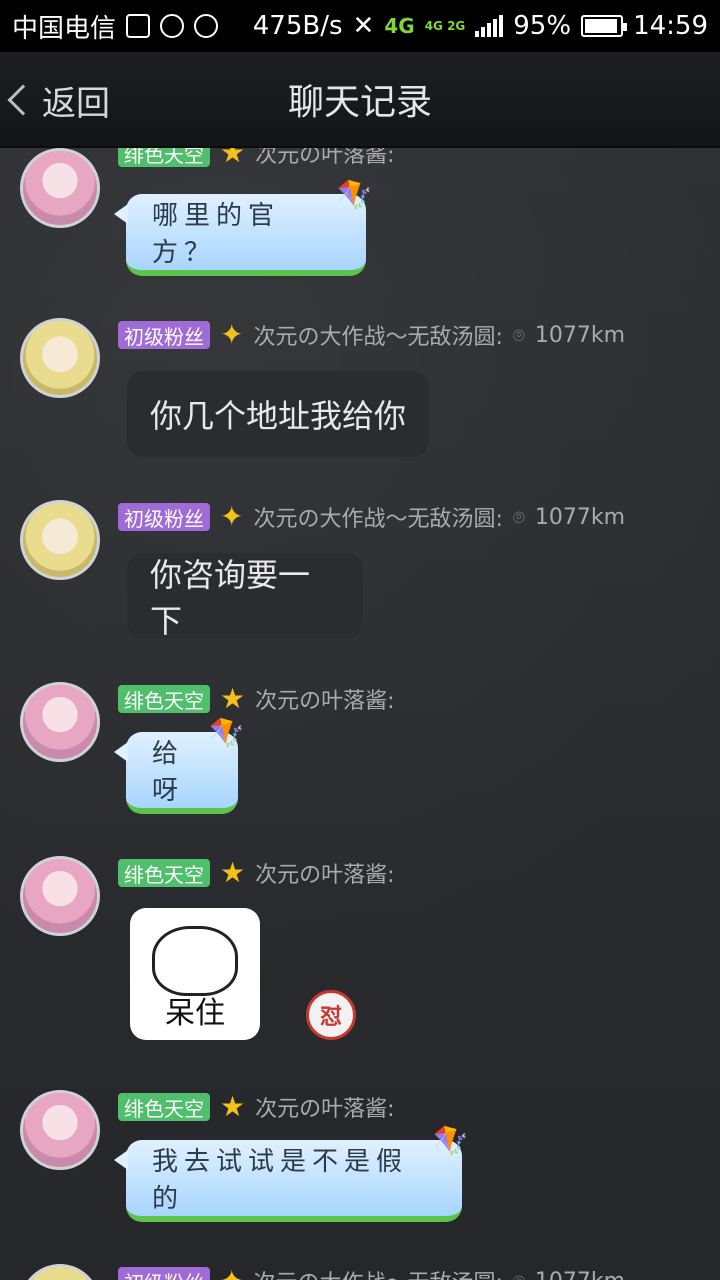 This screenshot has height=1280, width=720. What do you see at coordinates (172, 26) in the screenshot?
I see `sync-icon` at bounding box center [172, 26].